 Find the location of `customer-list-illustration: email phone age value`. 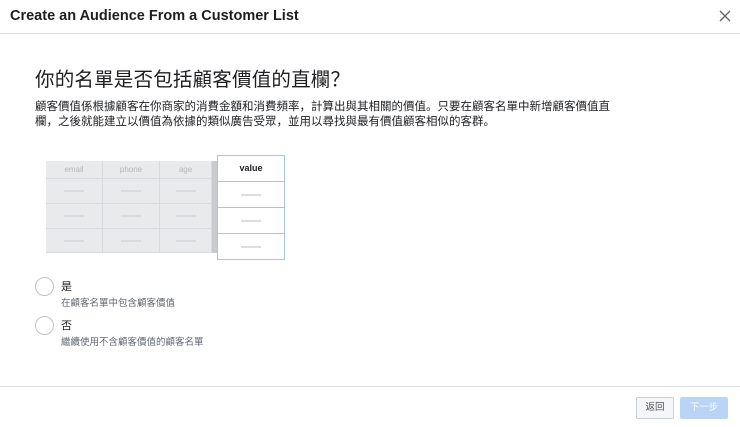

customer-list-illustration: email phone age value is located at coordinates (166, 208).